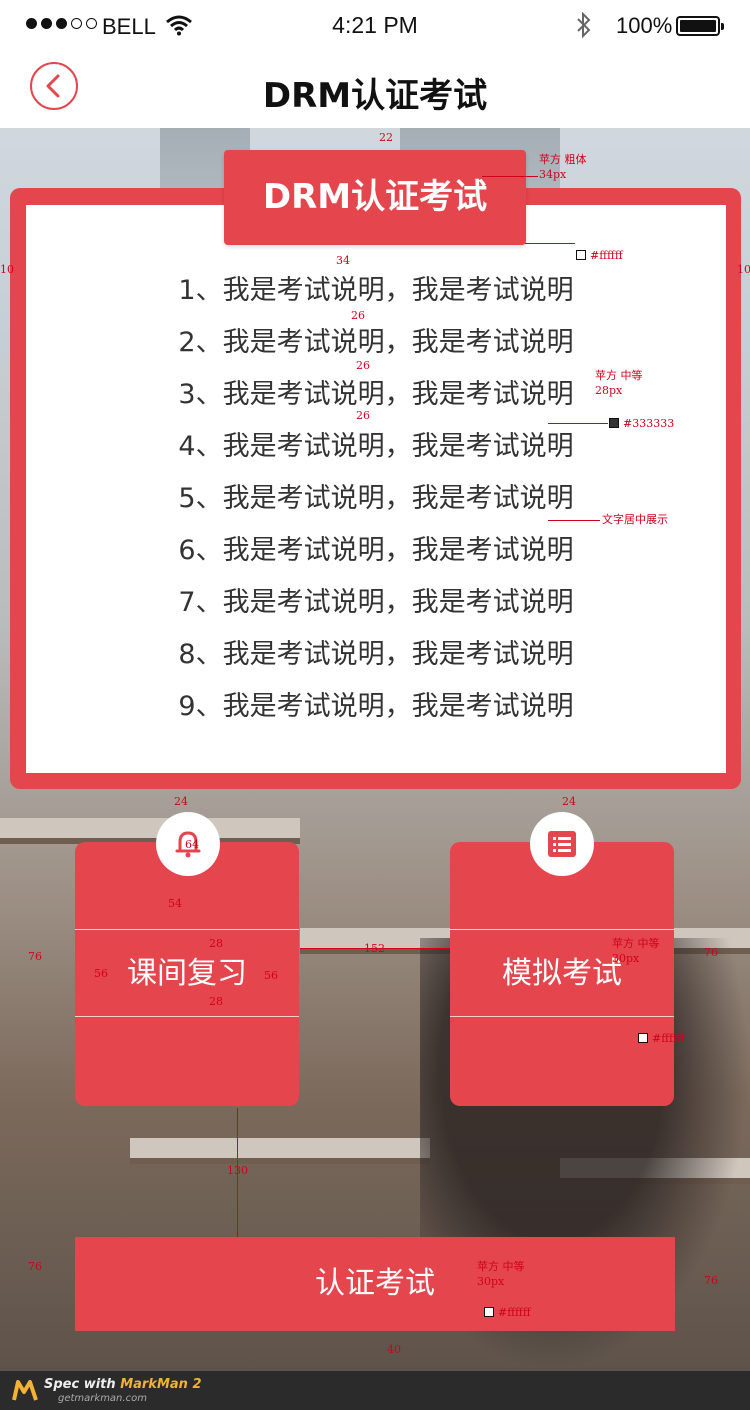  What do you see at coordinates (376, 602) in the screenshot?
I see `list-item: 7、我是考试说明，我是考试说明` at bounding box center [376, 602].